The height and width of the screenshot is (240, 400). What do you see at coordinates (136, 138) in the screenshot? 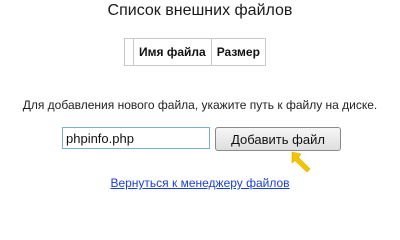
I see `file-path-input` at bounding box center [136, 138].